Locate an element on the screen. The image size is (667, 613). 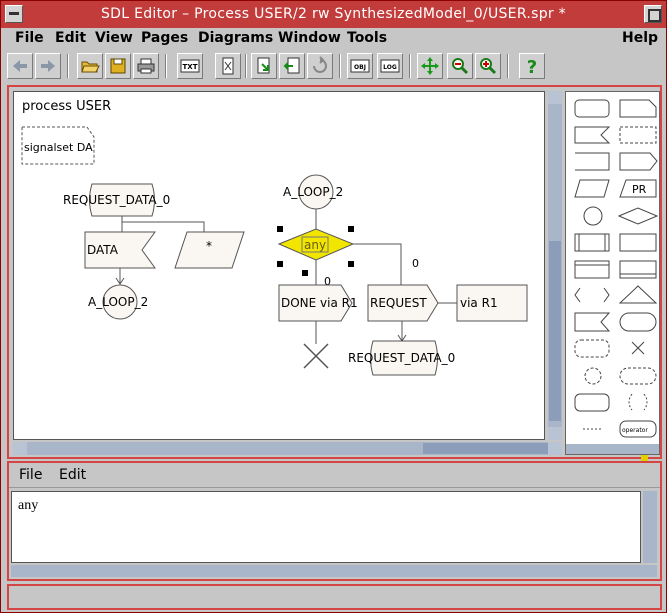
export-button is located at coordinates (292, 66).